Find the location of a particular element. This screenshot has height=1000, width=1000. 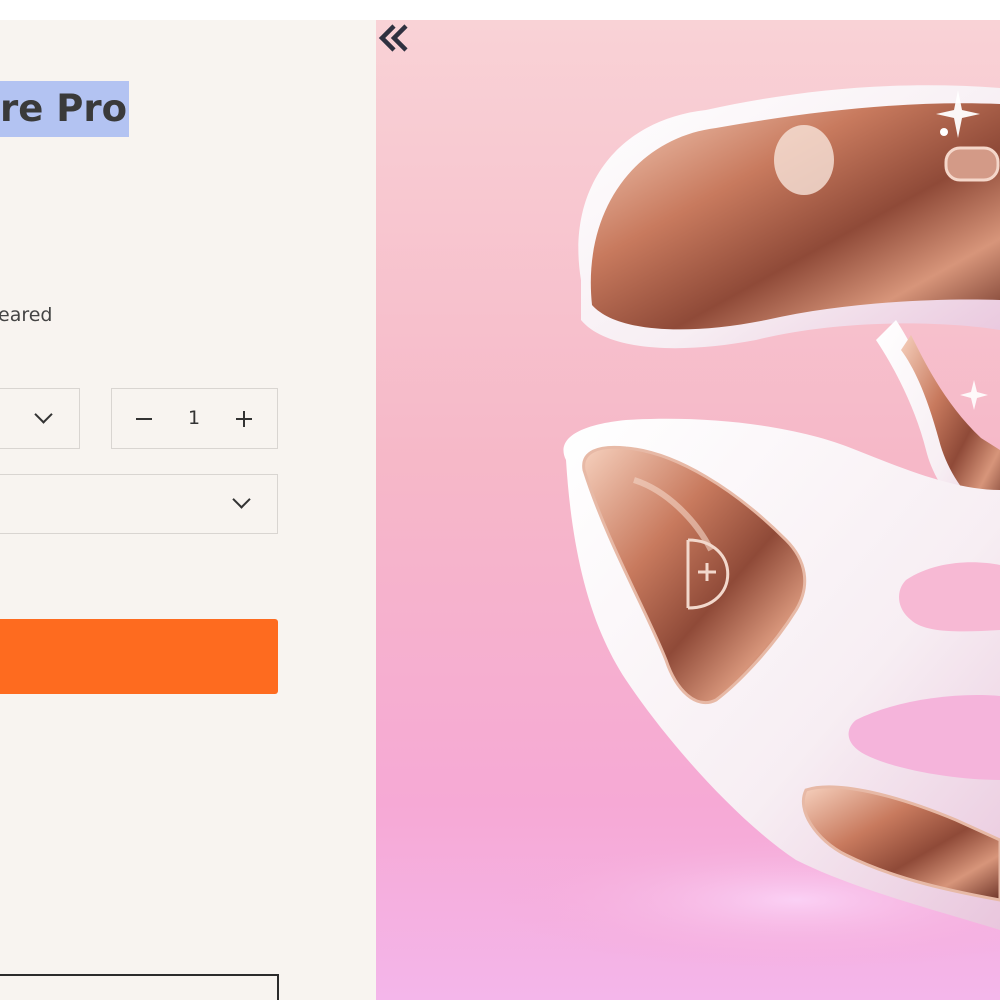

product-title: re Pro is located at coordinates (65, 109).